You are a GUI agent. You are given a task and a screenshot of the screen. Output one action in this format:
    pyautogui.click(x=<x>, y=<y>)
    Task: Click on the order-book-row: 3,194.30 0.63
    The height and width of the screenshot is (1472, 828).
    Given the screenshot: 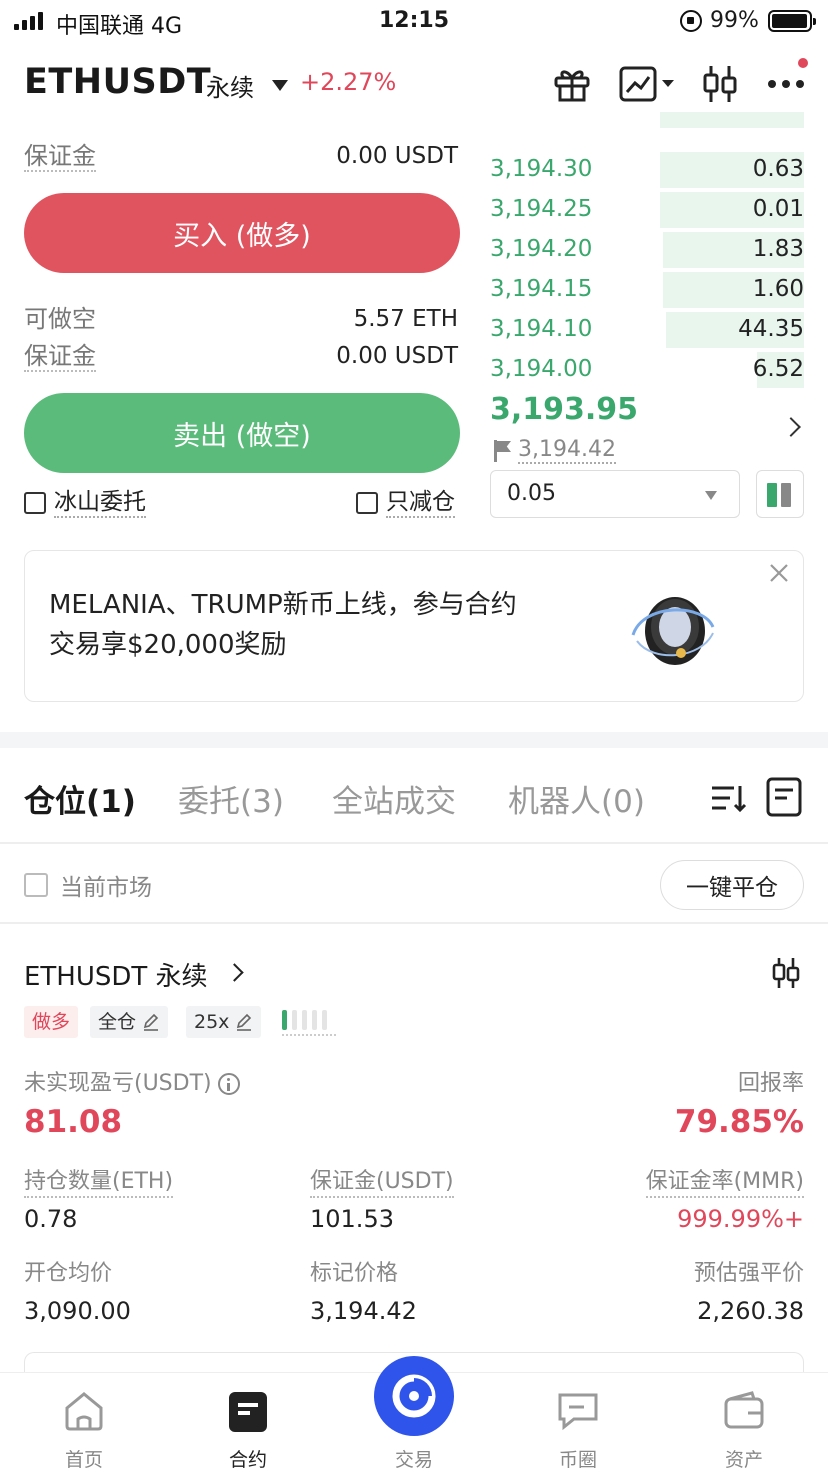 What is the action you would take?
    pyautogui.click(x=647, y=170)
    